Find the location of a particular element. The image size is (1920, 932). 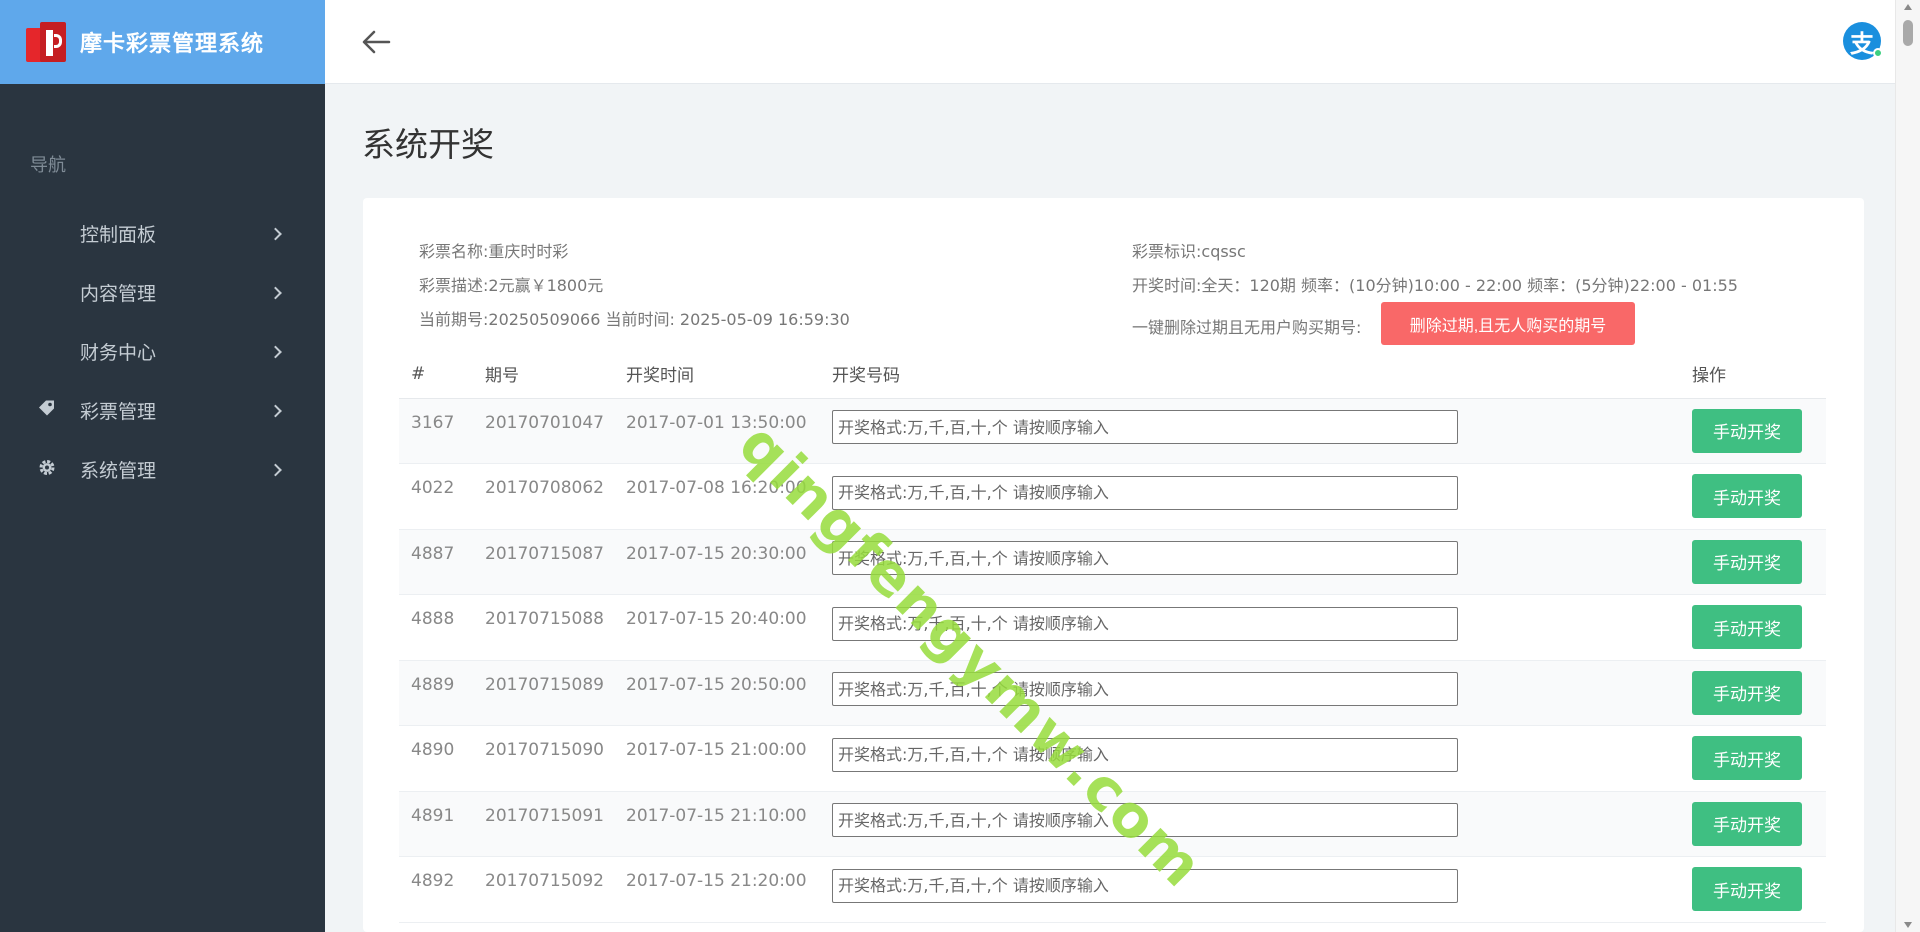

tag-icon is located at coordinates (47, 410).